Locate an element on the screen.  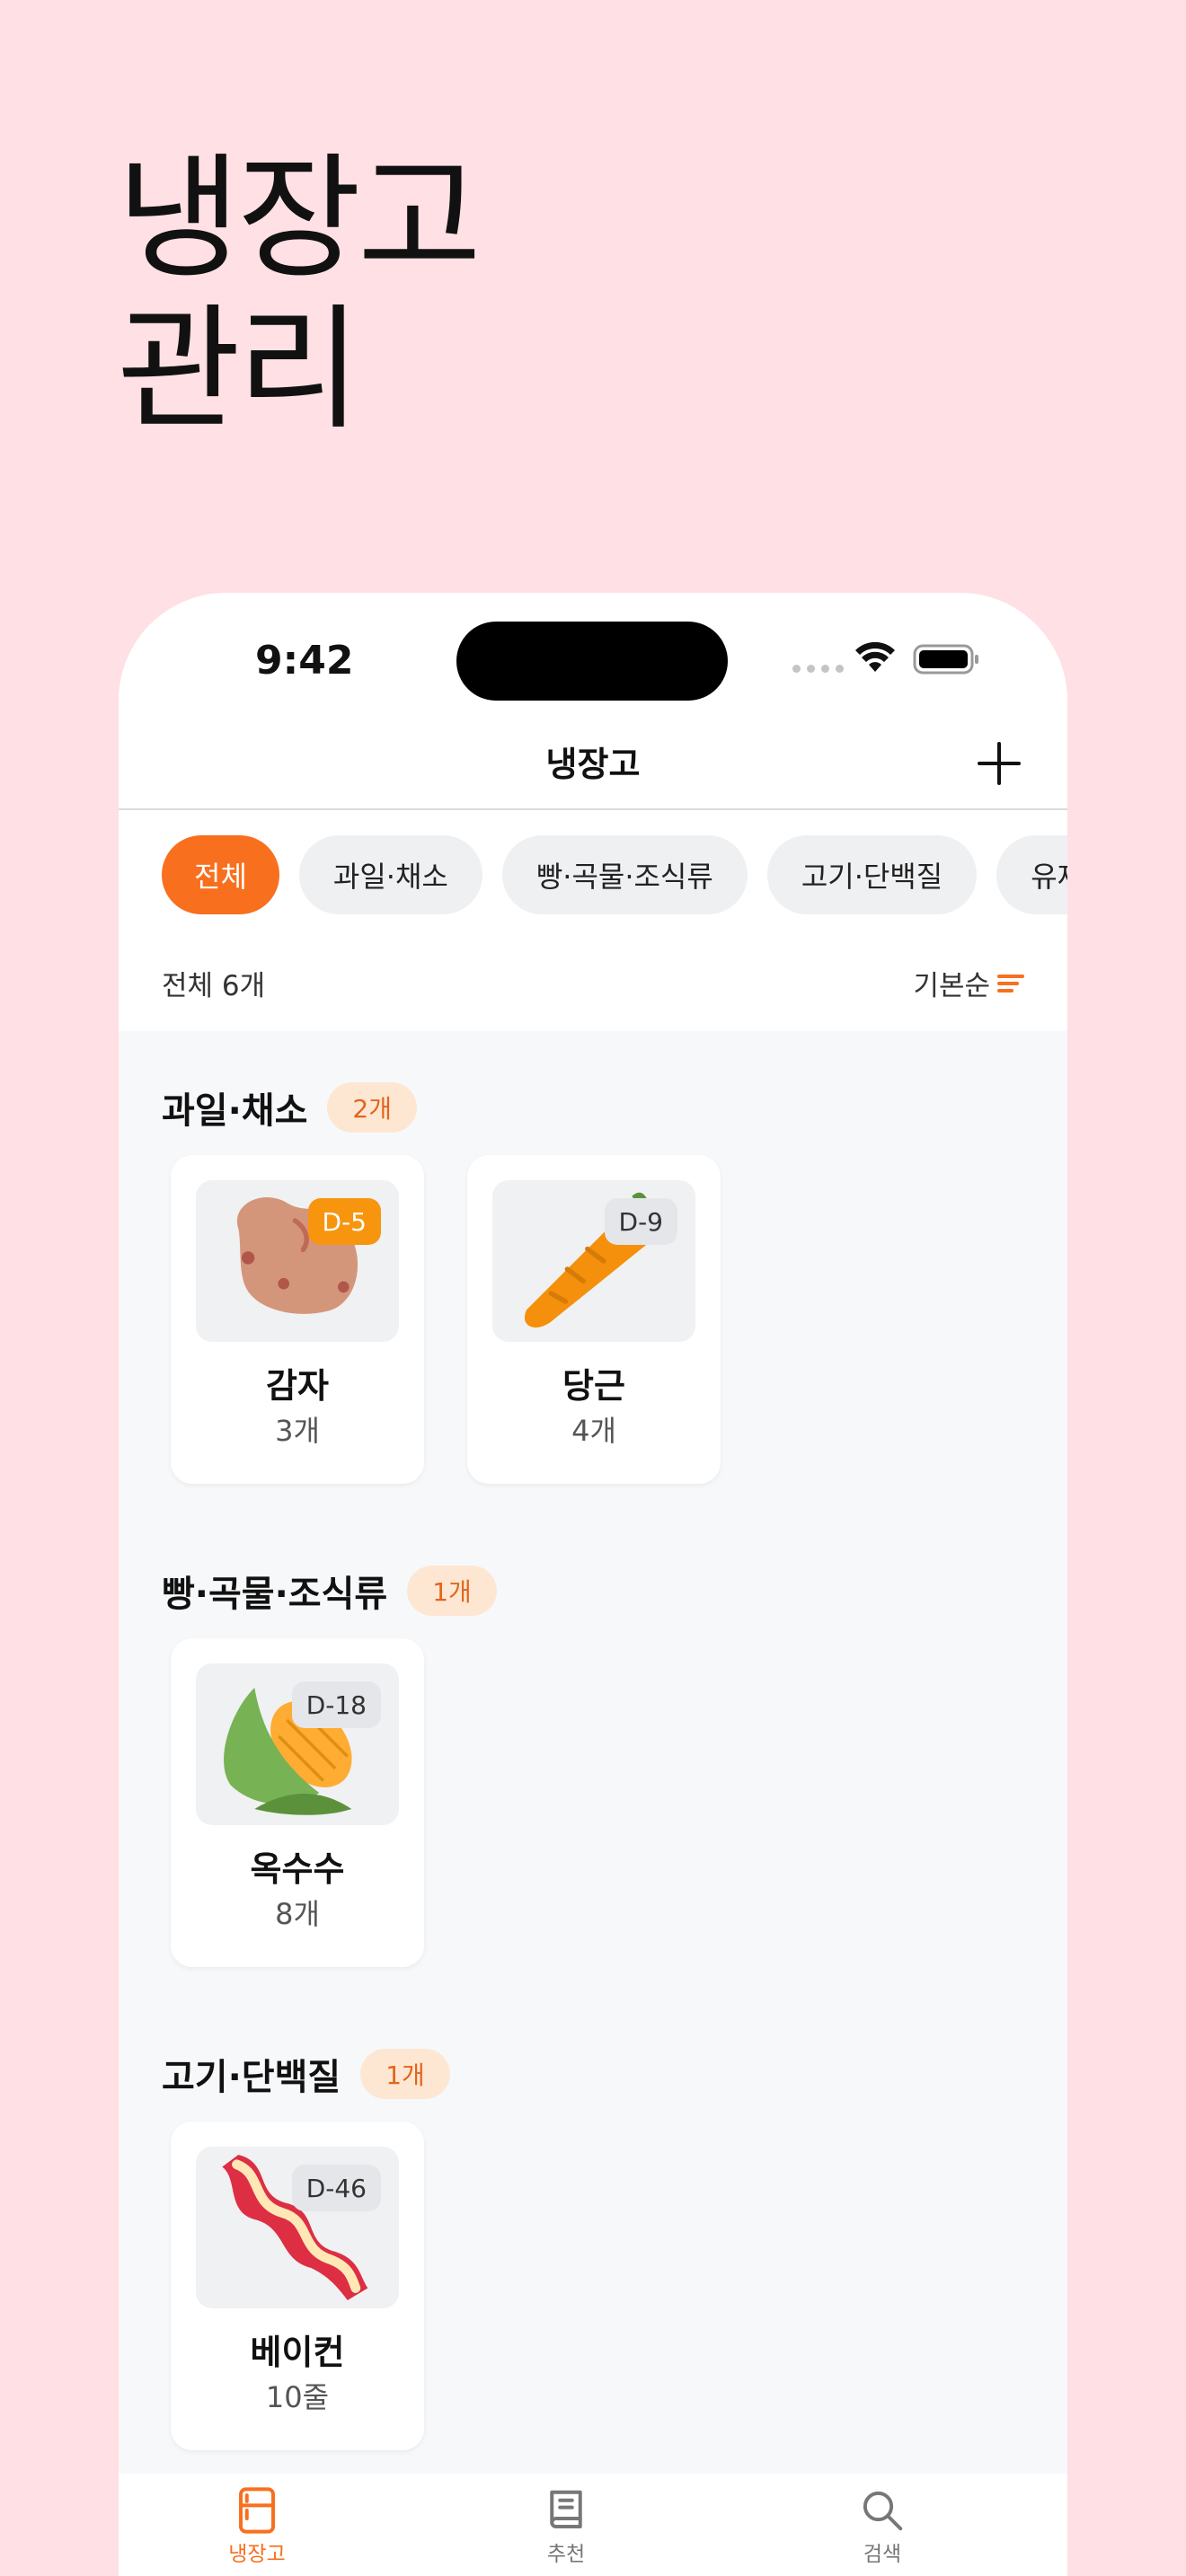
filter-chip: 전체 is located at coordinates (220, 874).